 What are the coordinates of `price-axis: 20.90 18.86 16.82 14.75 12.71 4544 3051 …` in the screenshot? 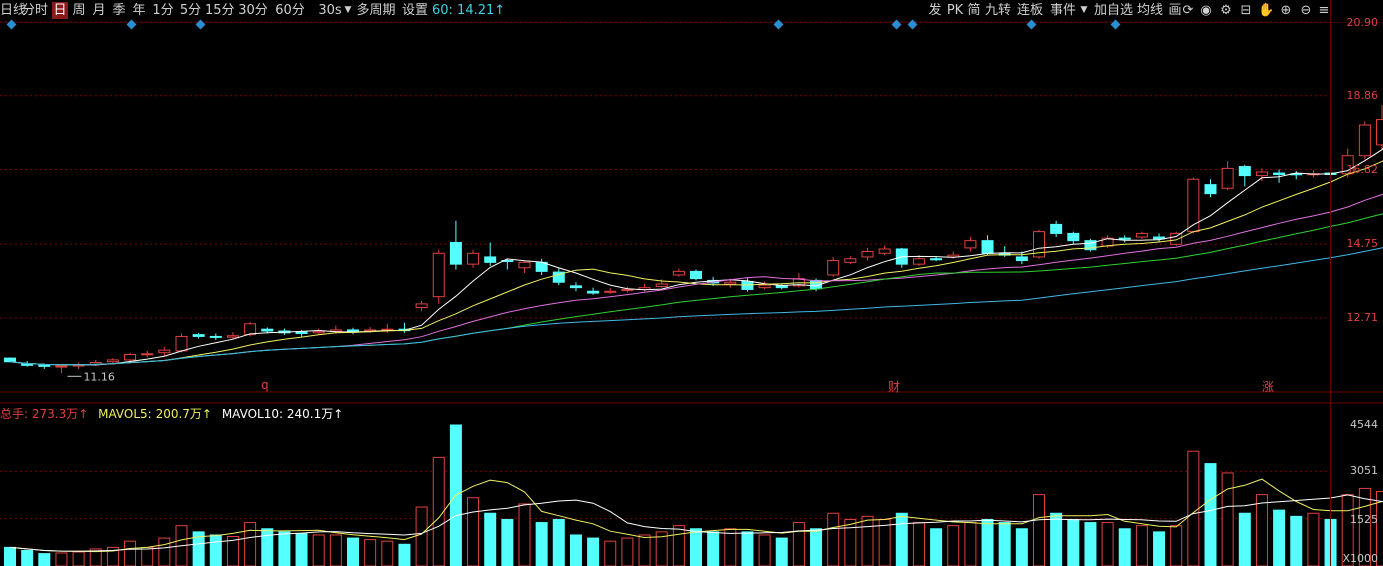 It's located at (1356, 283).